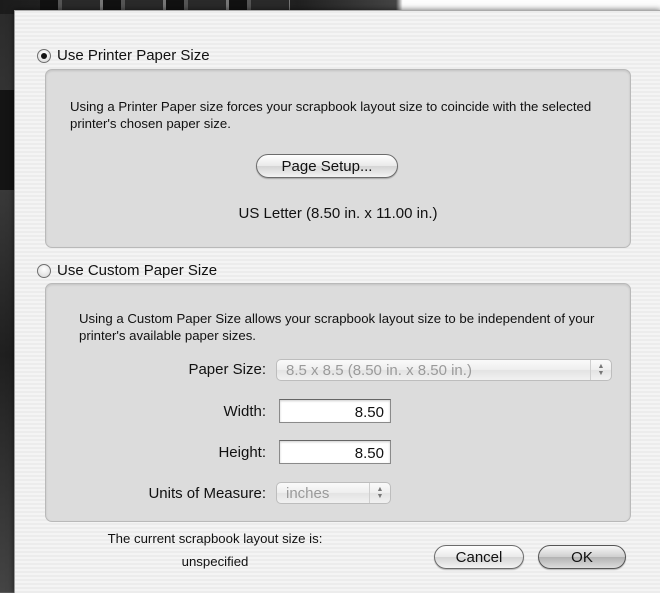 The image size is (660, 593). I want to click on paper-size-value: 8.5 x 8.5 (8.50 in. x 8.50 in.), so click(379, 370).